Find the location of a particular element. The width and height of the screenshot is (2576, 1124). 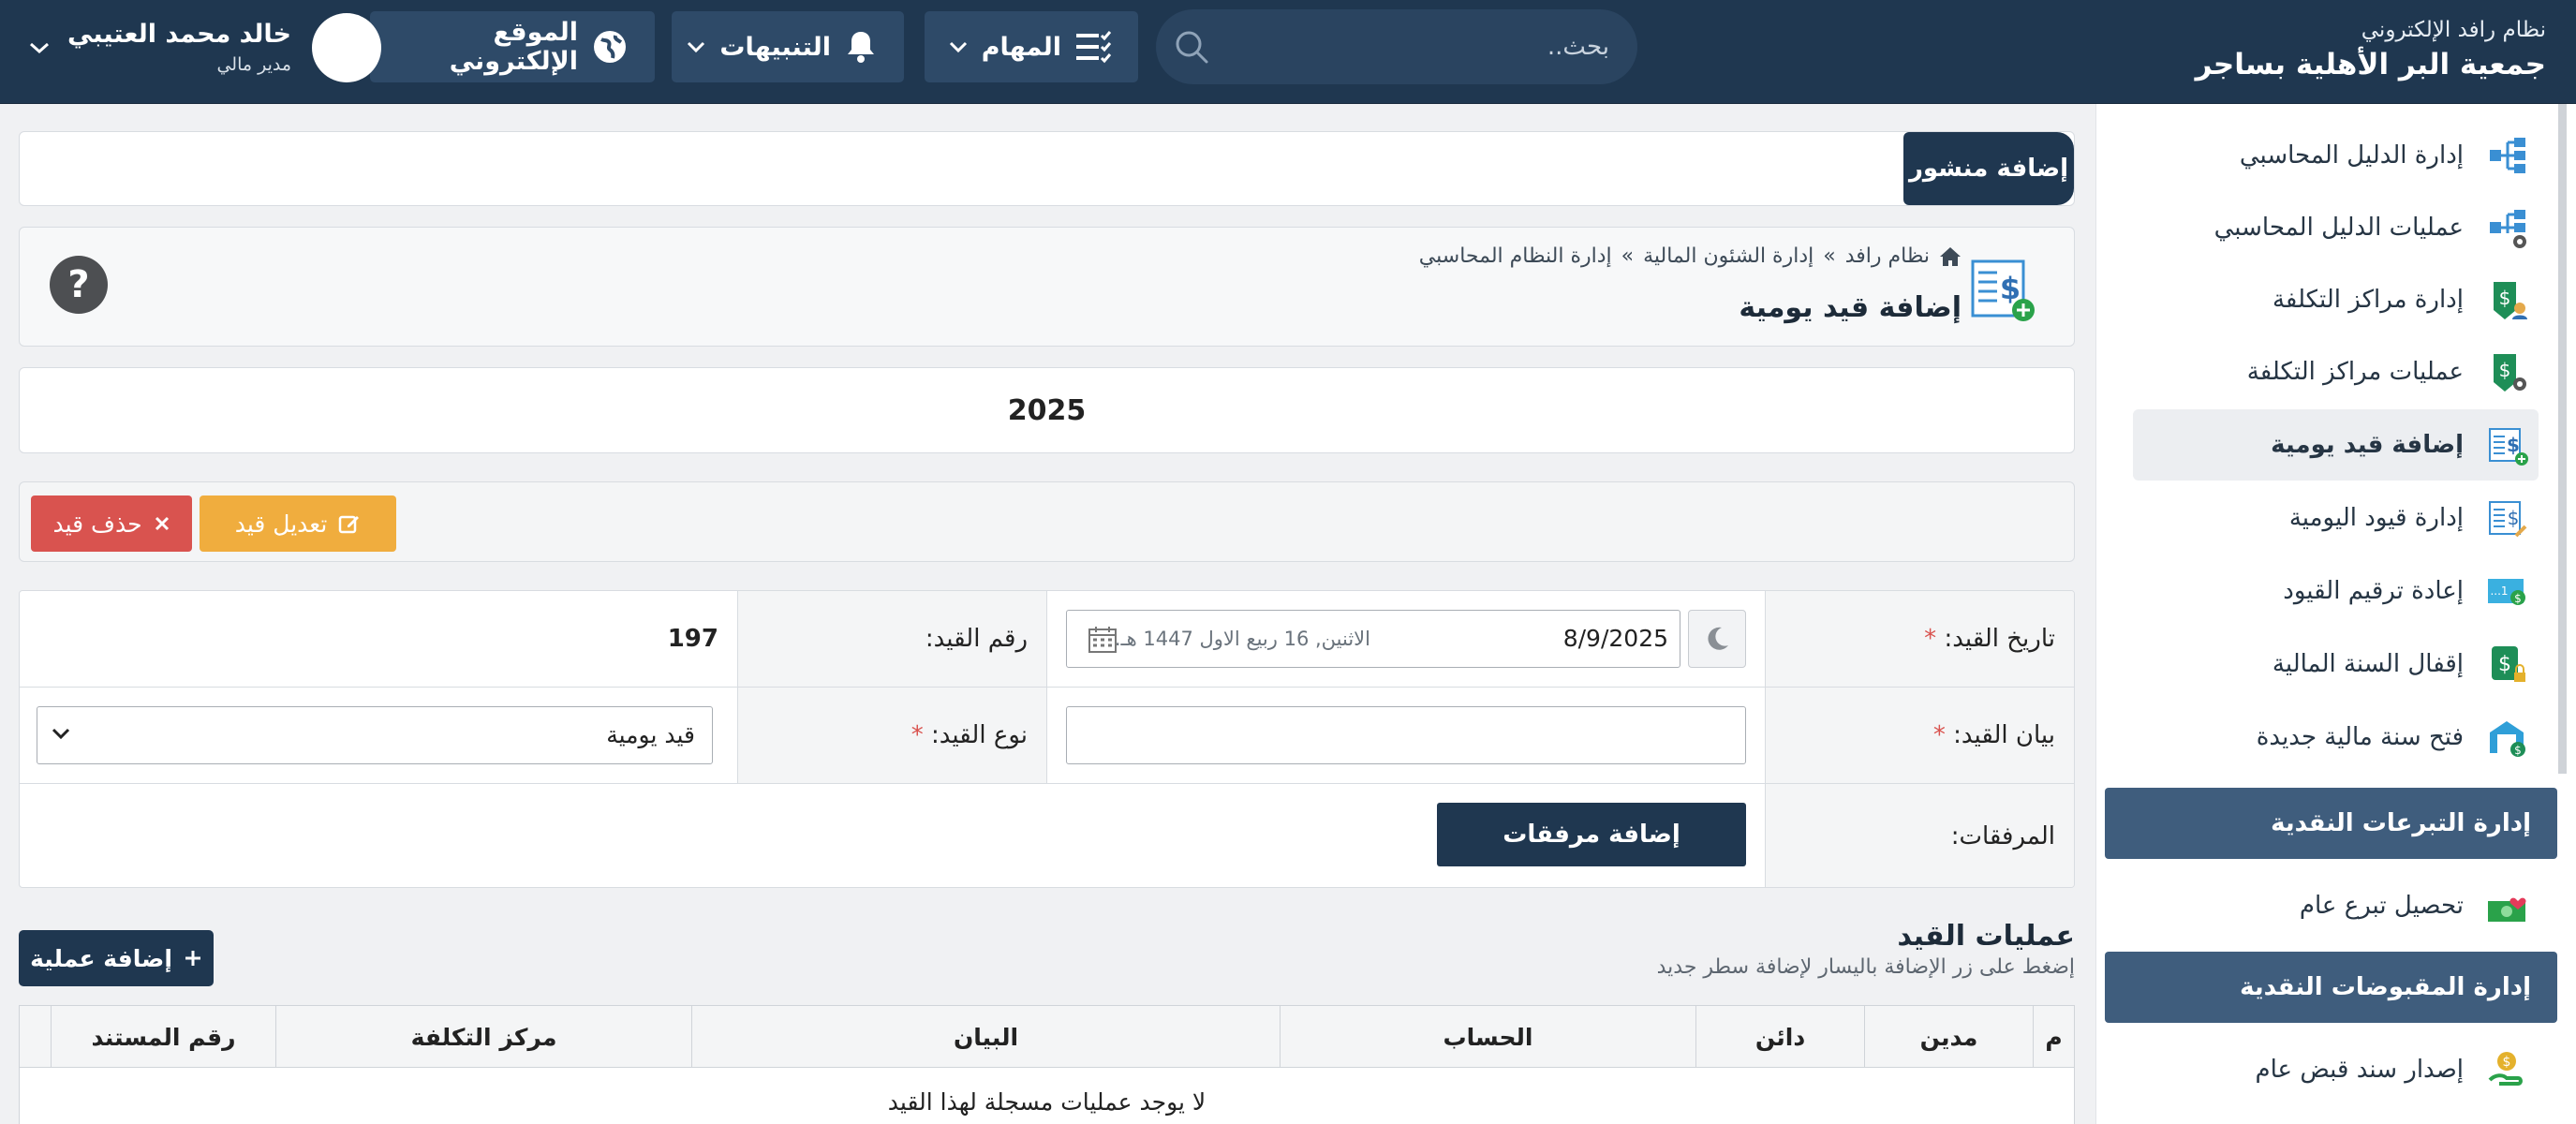

chart-of-accounts-icon is located at coordinates (2508, 155).